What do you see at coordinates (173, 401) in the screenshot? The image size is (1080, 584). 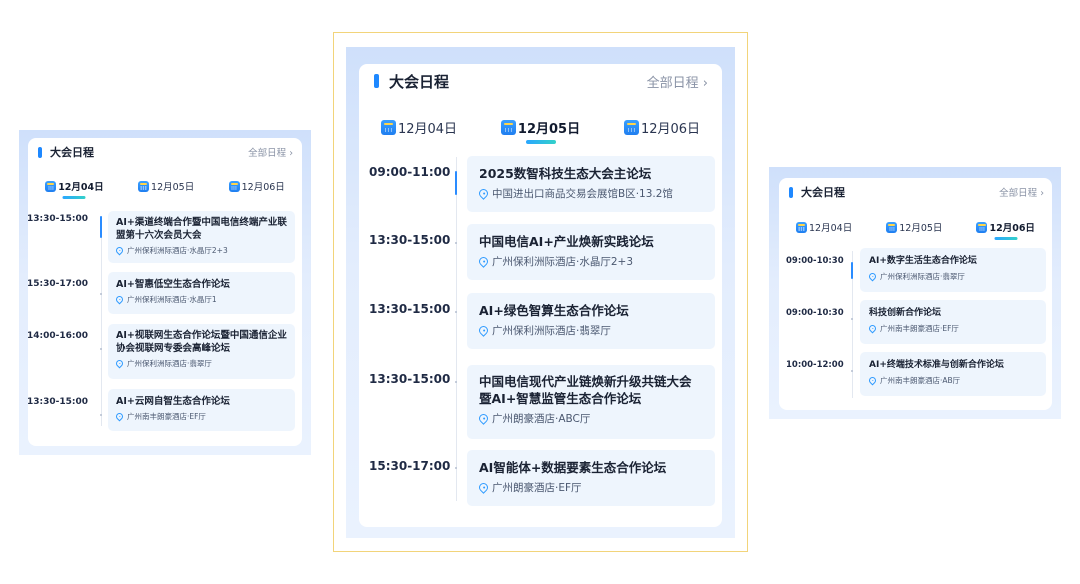 I see `session-title: AI+云网自智生态合作论坛` at bounding box center [173, 401].